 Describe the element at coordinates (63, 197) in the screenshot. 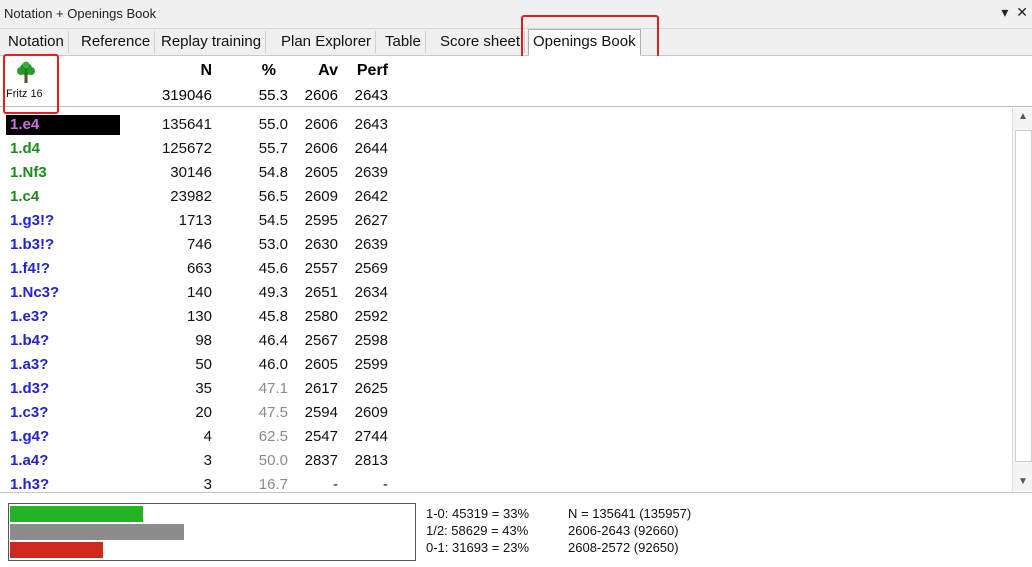

I see `move-notation: 1.c4` at that location.